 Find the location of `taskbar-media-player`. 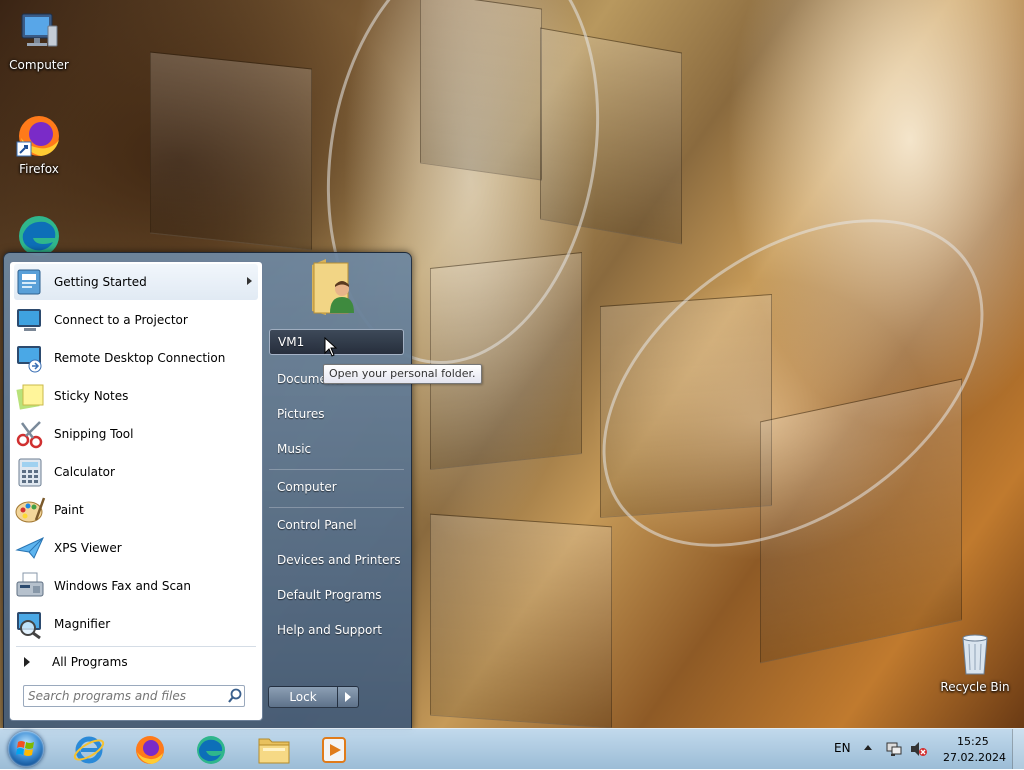

taskbar-media-player is located at coordinates (335, 749).